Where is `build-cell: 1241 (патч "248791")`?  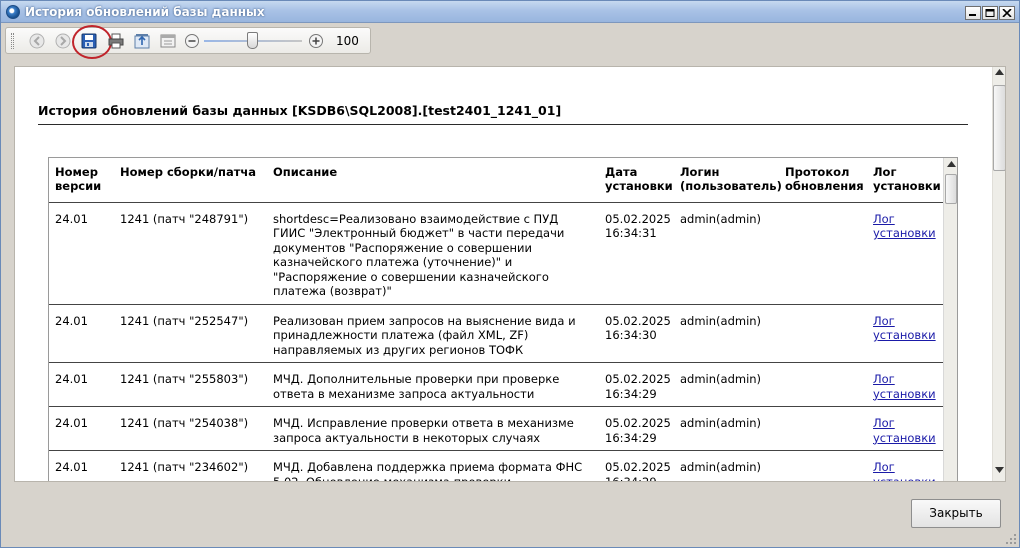
build-cell: 1241 (патч "248791") is located at coordinates (190, 253).